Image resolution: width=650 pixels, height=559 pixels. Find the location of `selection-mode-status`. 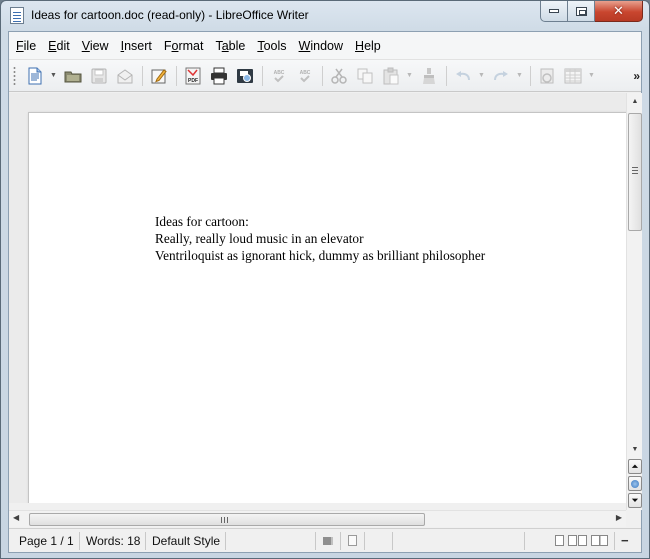

selection-mode-status is located at coordinates (353, 540).